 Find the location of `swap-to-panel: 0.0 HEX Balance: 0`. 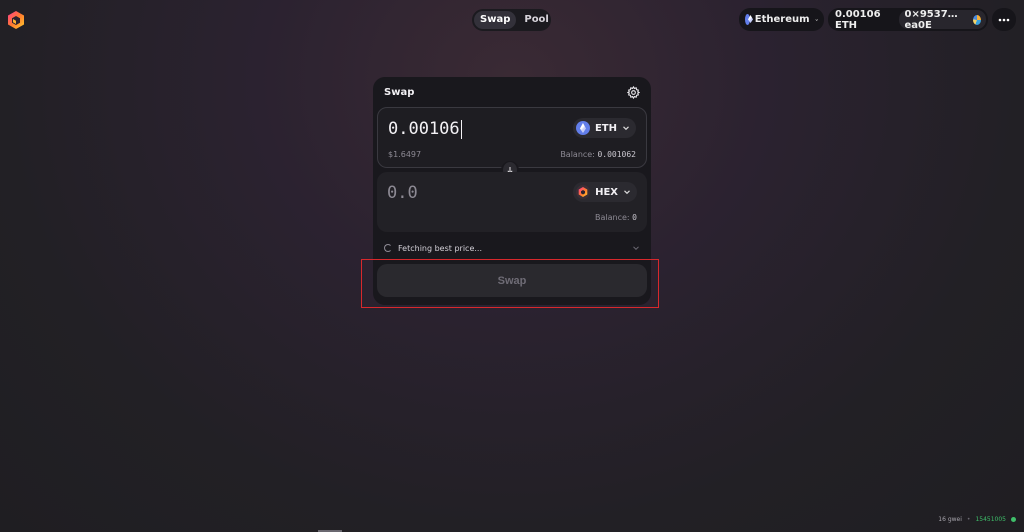

swap-to-panel: 0.0 HEX Balance: 0 is located at coordinates (512, 202).